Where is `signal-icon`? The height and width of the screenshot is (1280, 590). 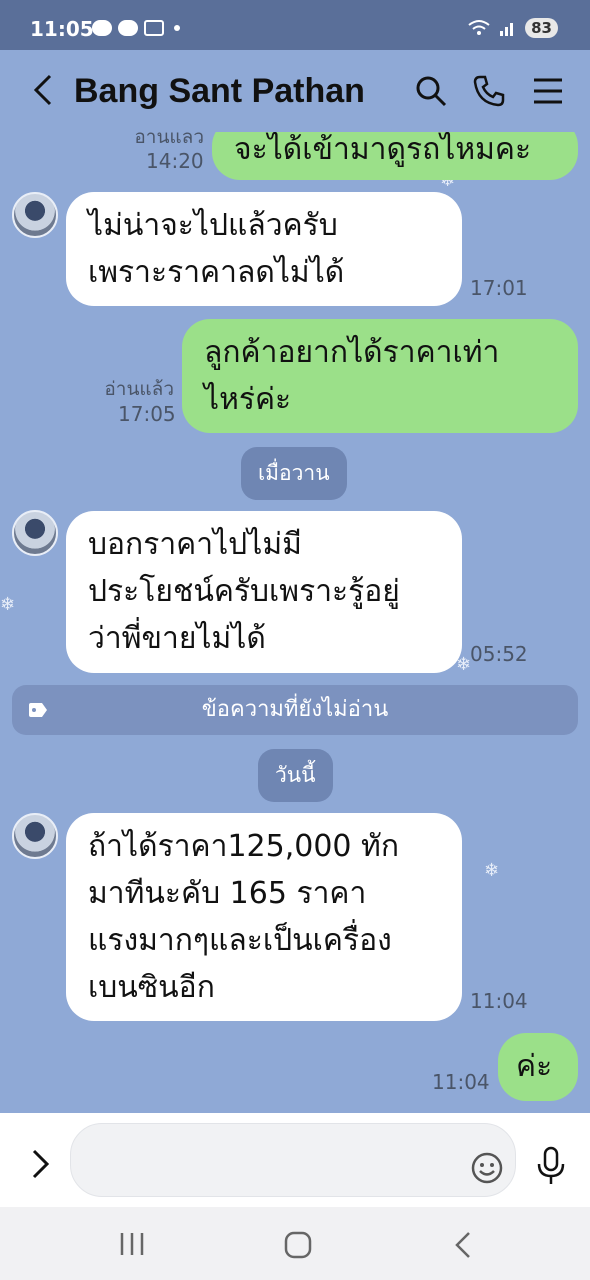
signal-icon is located at coordinates (507, 29).